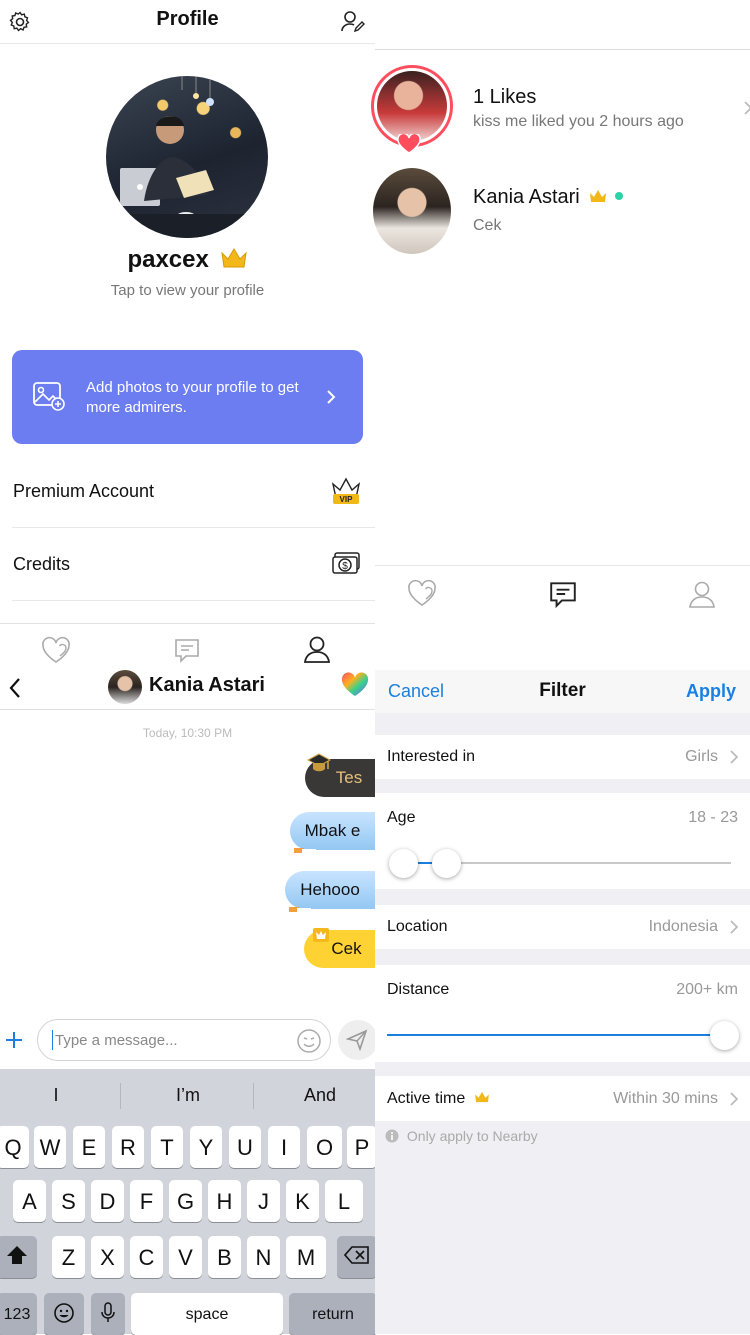 This screenshot has width=750, height=1335. What do you see at coordinates (562, 757) in the screenshot?
I see `interested-in-row: Interested in Girls` at bounding box center [562, 757].